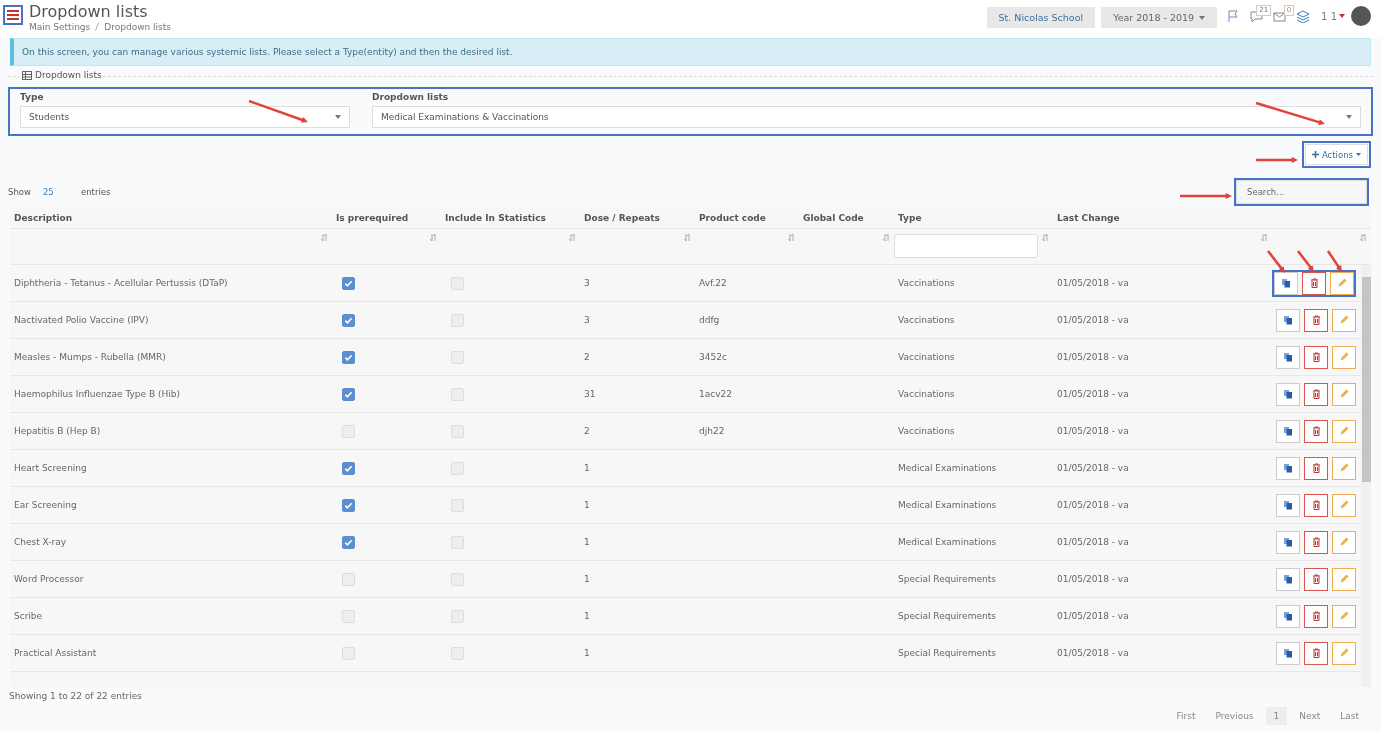 The height and width of the screenshot is (732, 1381). Describe the element at coordinates (1329, 16) in the screenshot. I see `user-menu: 1 1` at that location.